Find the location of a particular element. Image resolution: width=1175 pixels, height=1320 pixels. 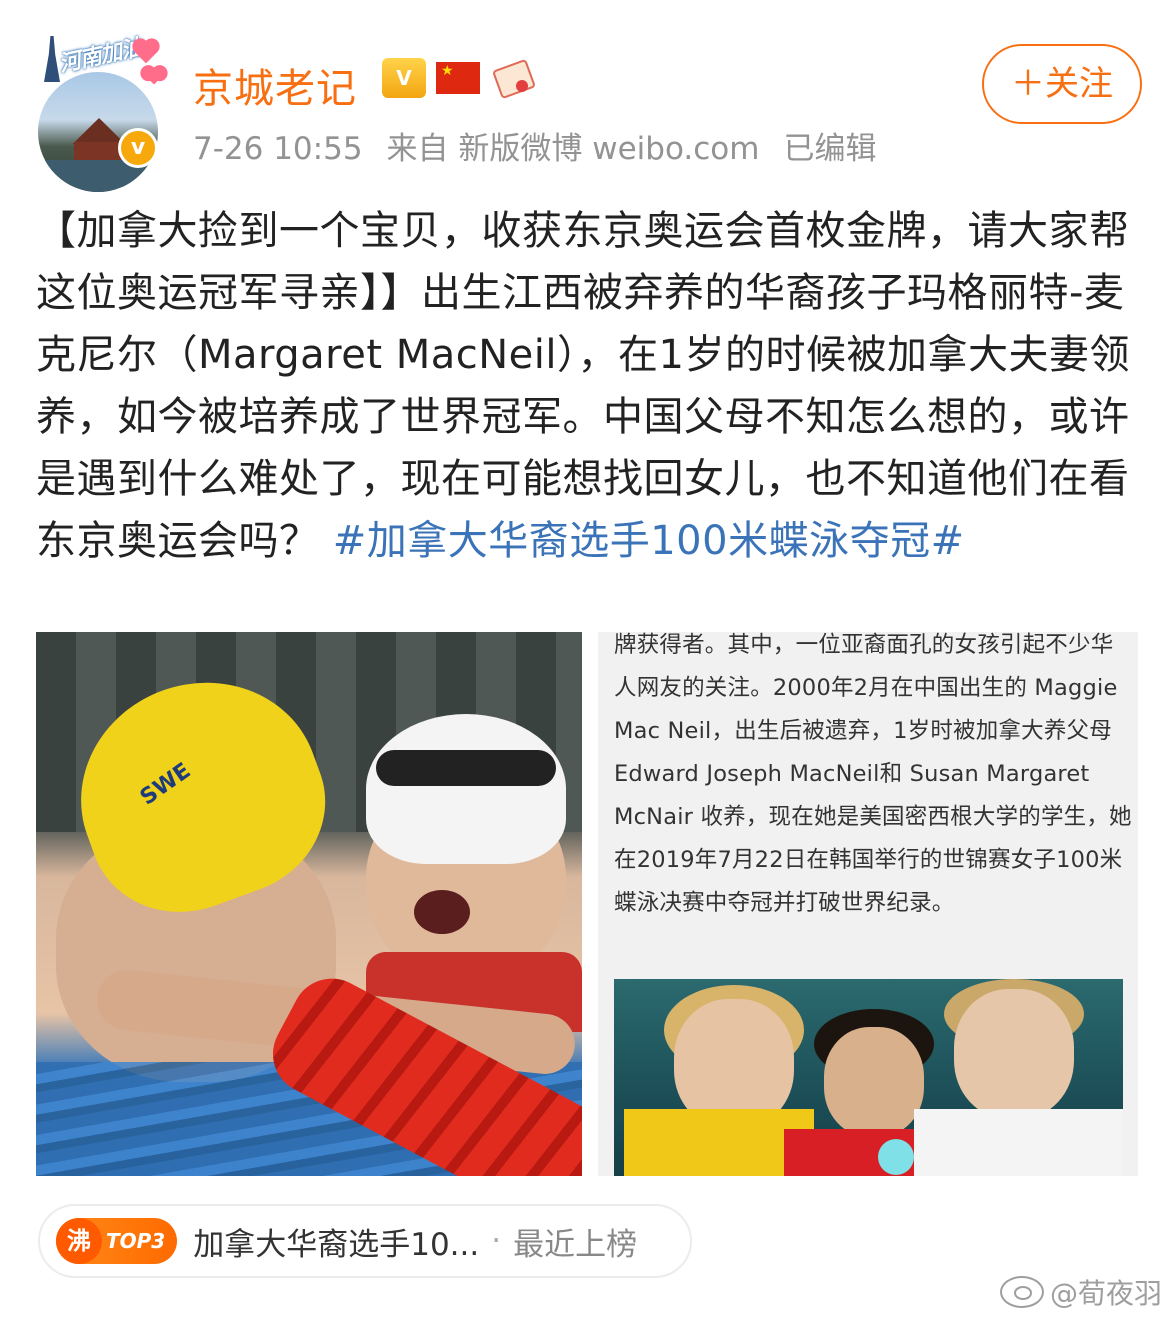

post-time: 7-26 10:55 is located at coordinates (278, 149).